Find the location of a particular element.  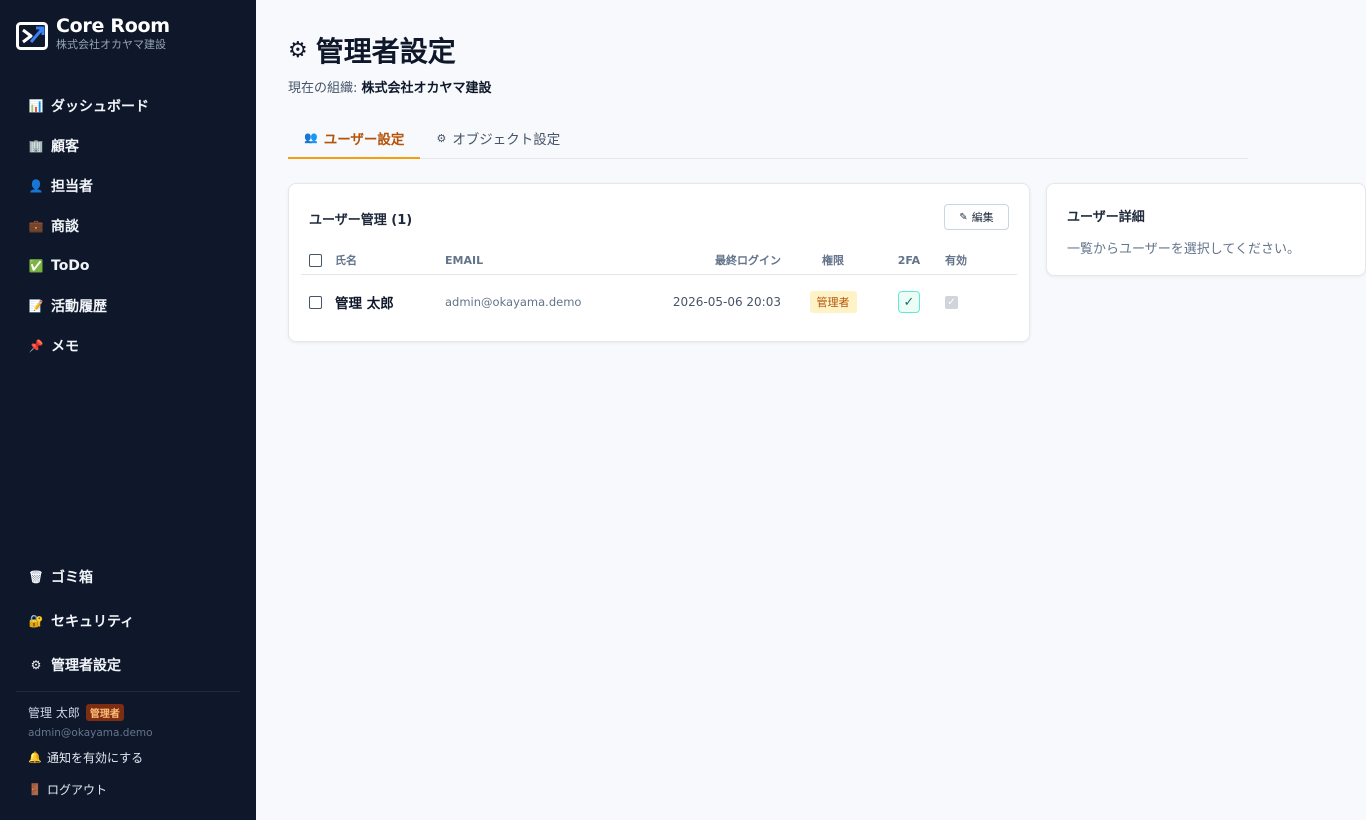

edit-button: ✎ 編集 is located at coordinates (976, 217).